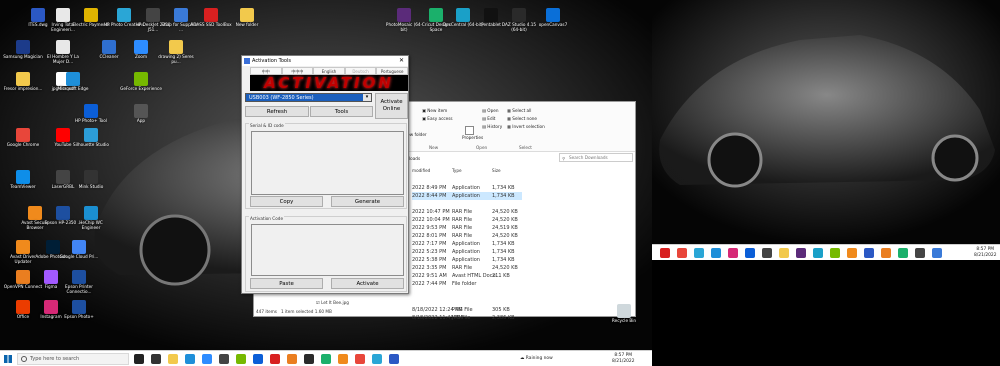 This screenshot has height=366, width=1000. Describe the element at coordinates (467, 196) in the screenshot. I see `file-row: 2022 8:44 PM Application 1,734 KB` at that location.